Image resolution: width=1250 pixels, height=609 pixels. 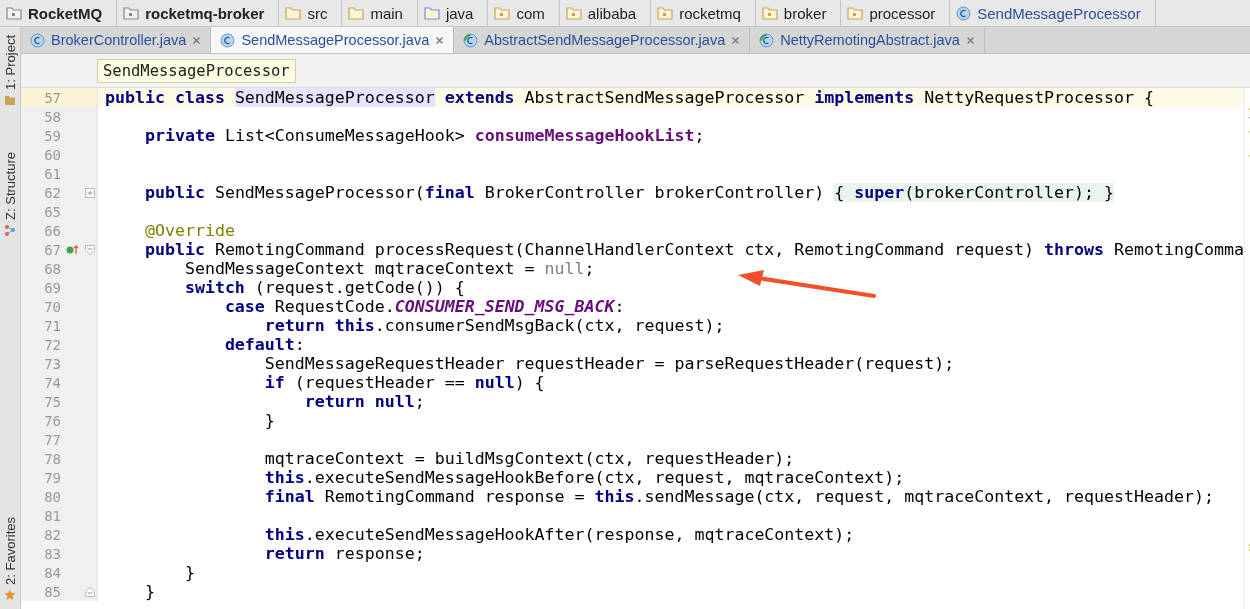 I want to click on line-number: 71, so click(x=52, y=325).